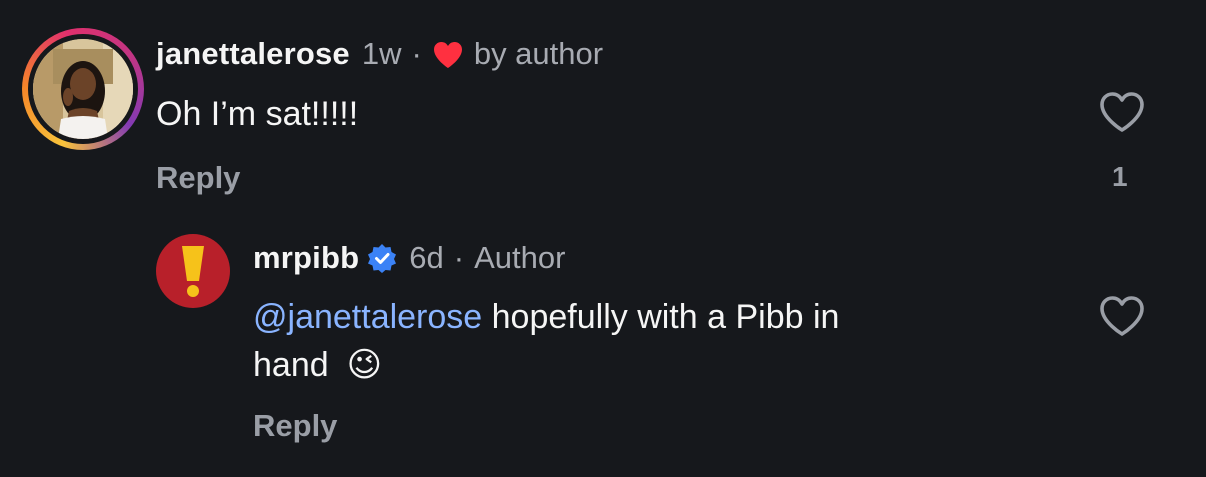  Describe the element at coordinates (382, 258) in the screenshot. I see `verified-badge-icon` at that location.